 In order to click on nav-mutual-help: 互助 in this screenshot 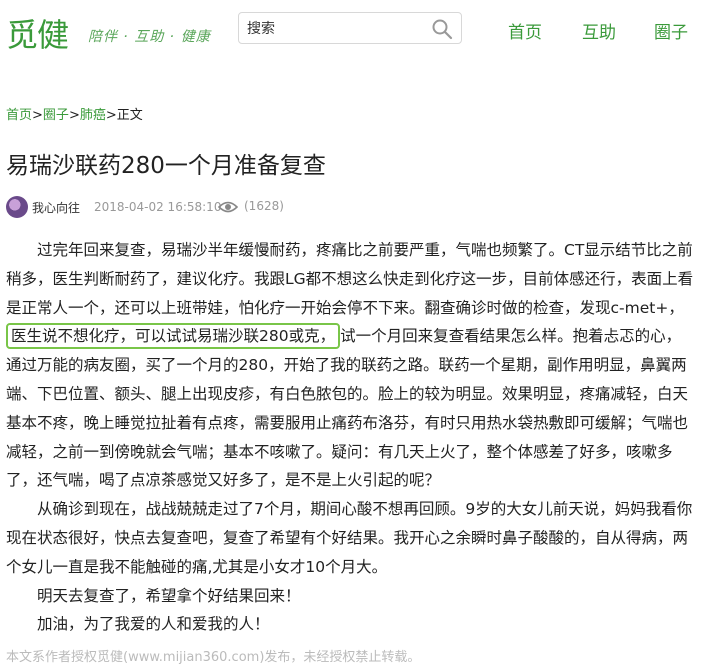, I will do `click(599, 30)`.